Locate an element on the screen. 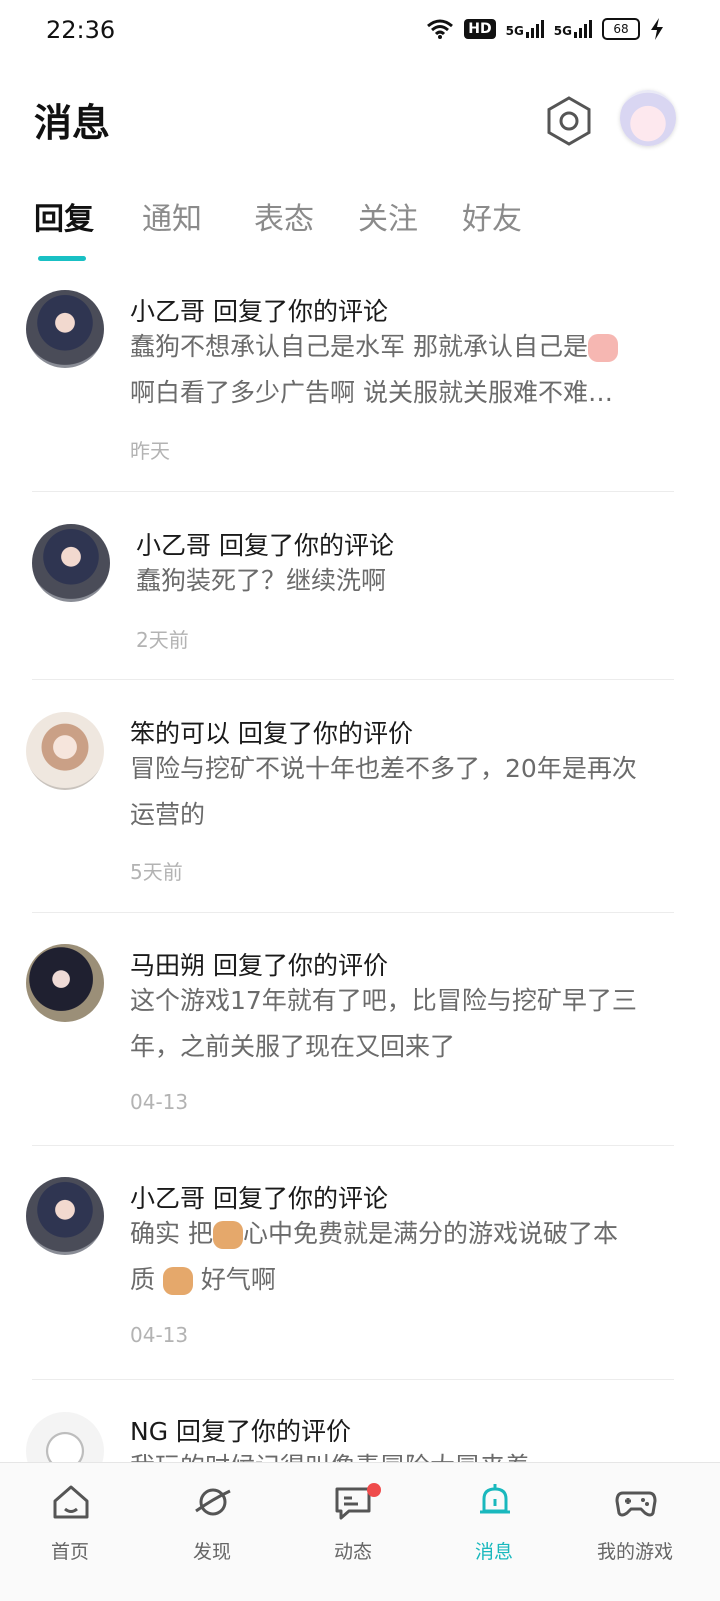 Image resolution: width=720 pixels, height=1601 pixels. nav-my-games: 我的游戏 is located at coordinates (635, 1532).